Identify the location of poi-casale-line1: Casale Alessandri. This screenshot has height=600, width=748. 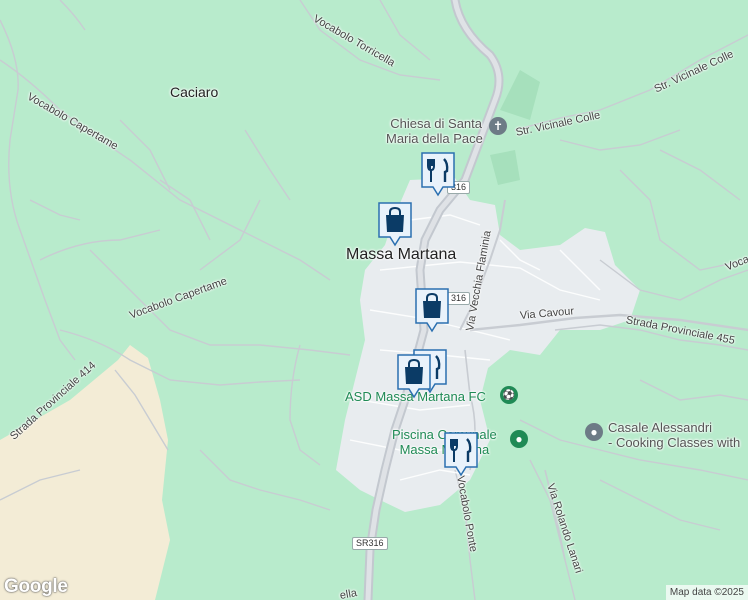
(660, 427).